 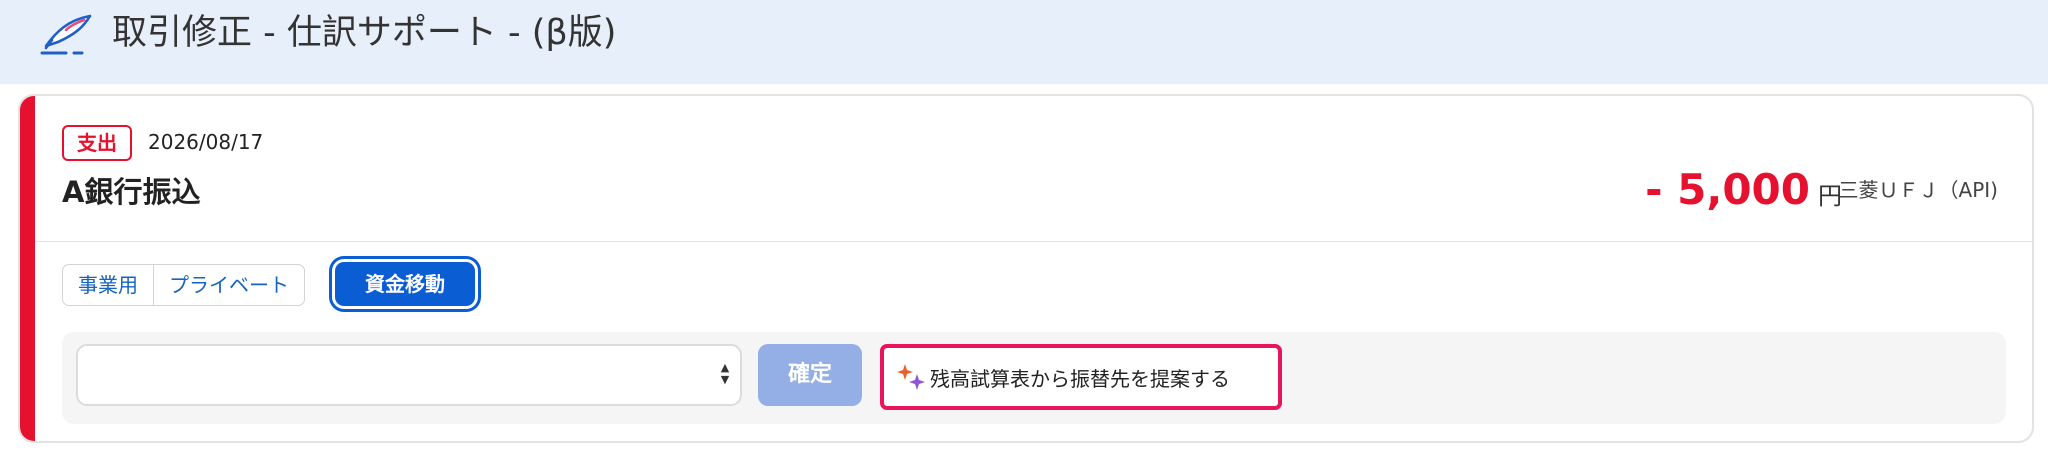 What do you see at coordinates (1727, 189) in the screenshot?
I see `transaction-amount: - 5,000` at bounding box center [1727, 189].